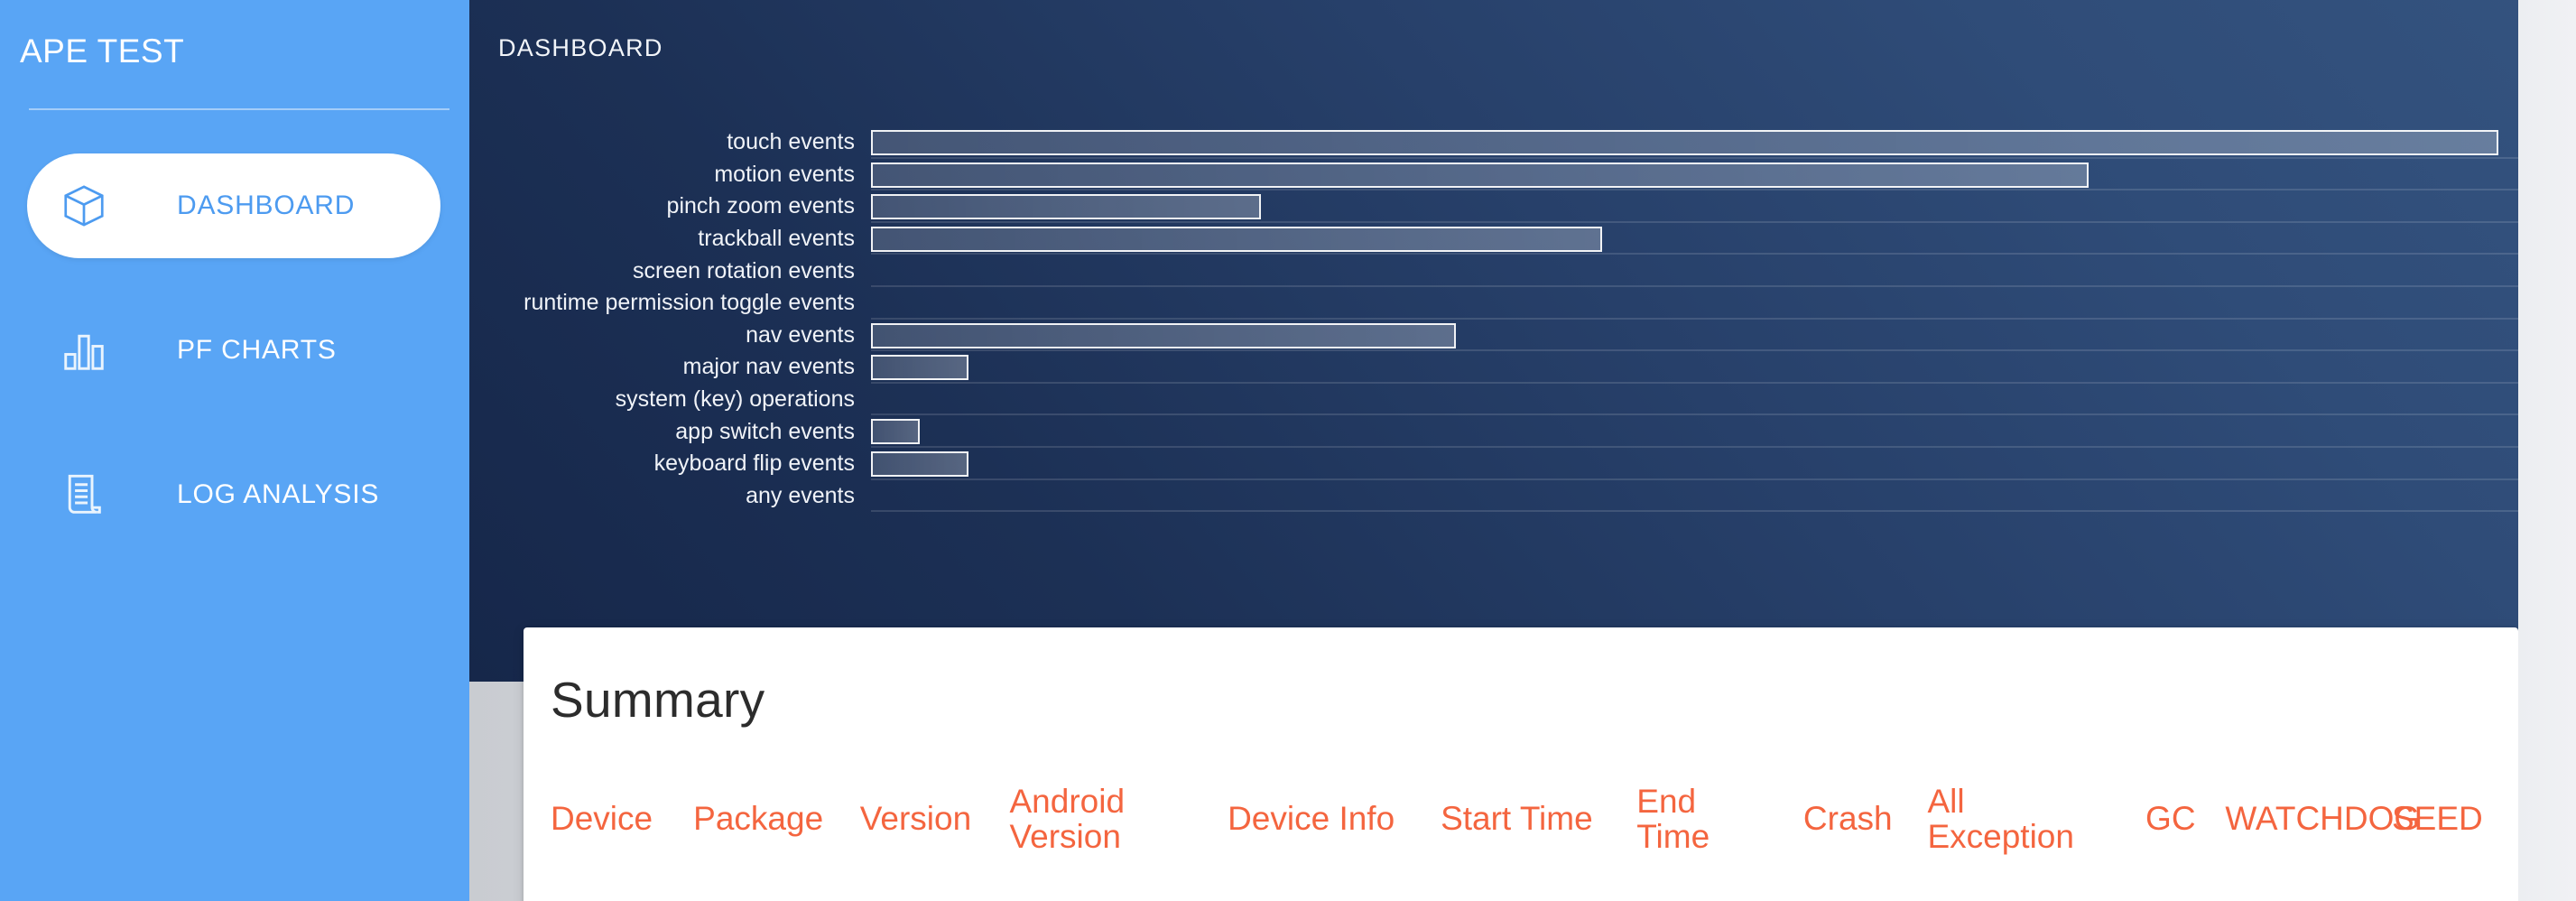 The image size is (2576, 901). Describe the element at coordinates (278, 494) in the screenshot. I see `sidebar-item-label: LOG ANALYSIS` at that location.